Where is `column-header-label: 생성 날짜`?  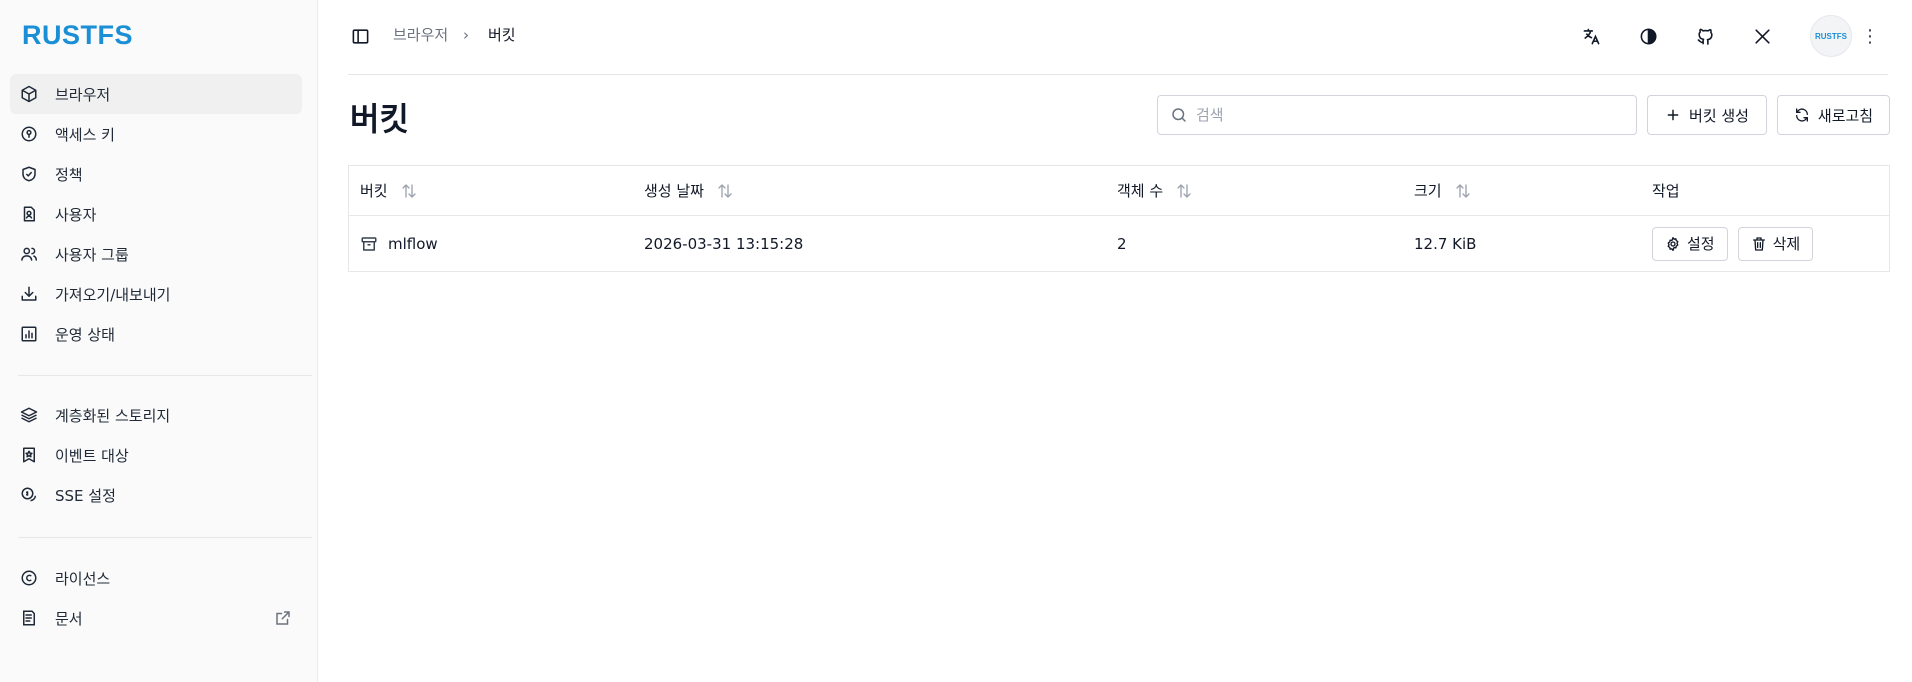 column-header-label: 생성 날짜 is located at coordinates (674, 191).